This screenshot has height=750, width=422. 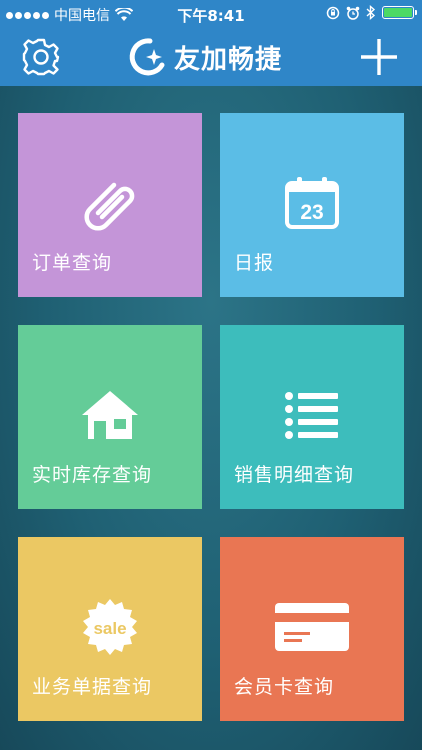 I want to click on app-logo-icon, so click(x=147, y=57).